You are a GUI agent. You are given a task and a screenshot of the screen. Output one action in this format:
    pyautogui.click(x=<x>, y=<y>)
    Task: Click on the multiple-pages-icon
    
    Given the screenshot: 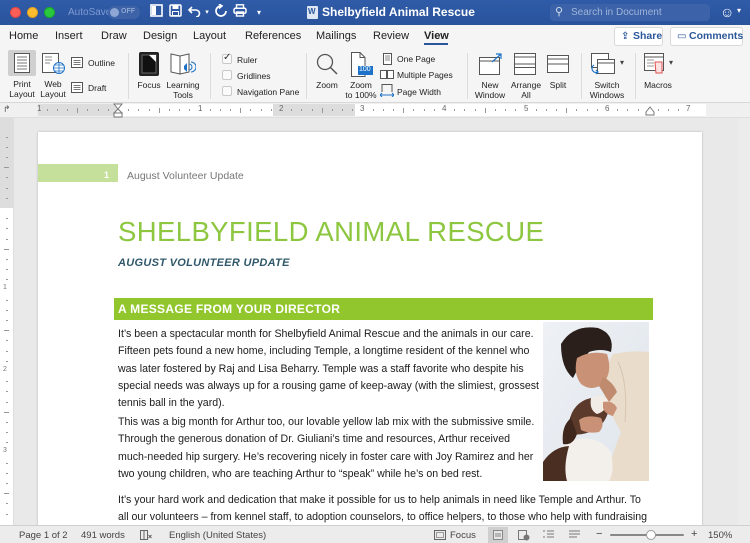 What is the action you would take?
    pyautogui.click(x=387, y=74)
    